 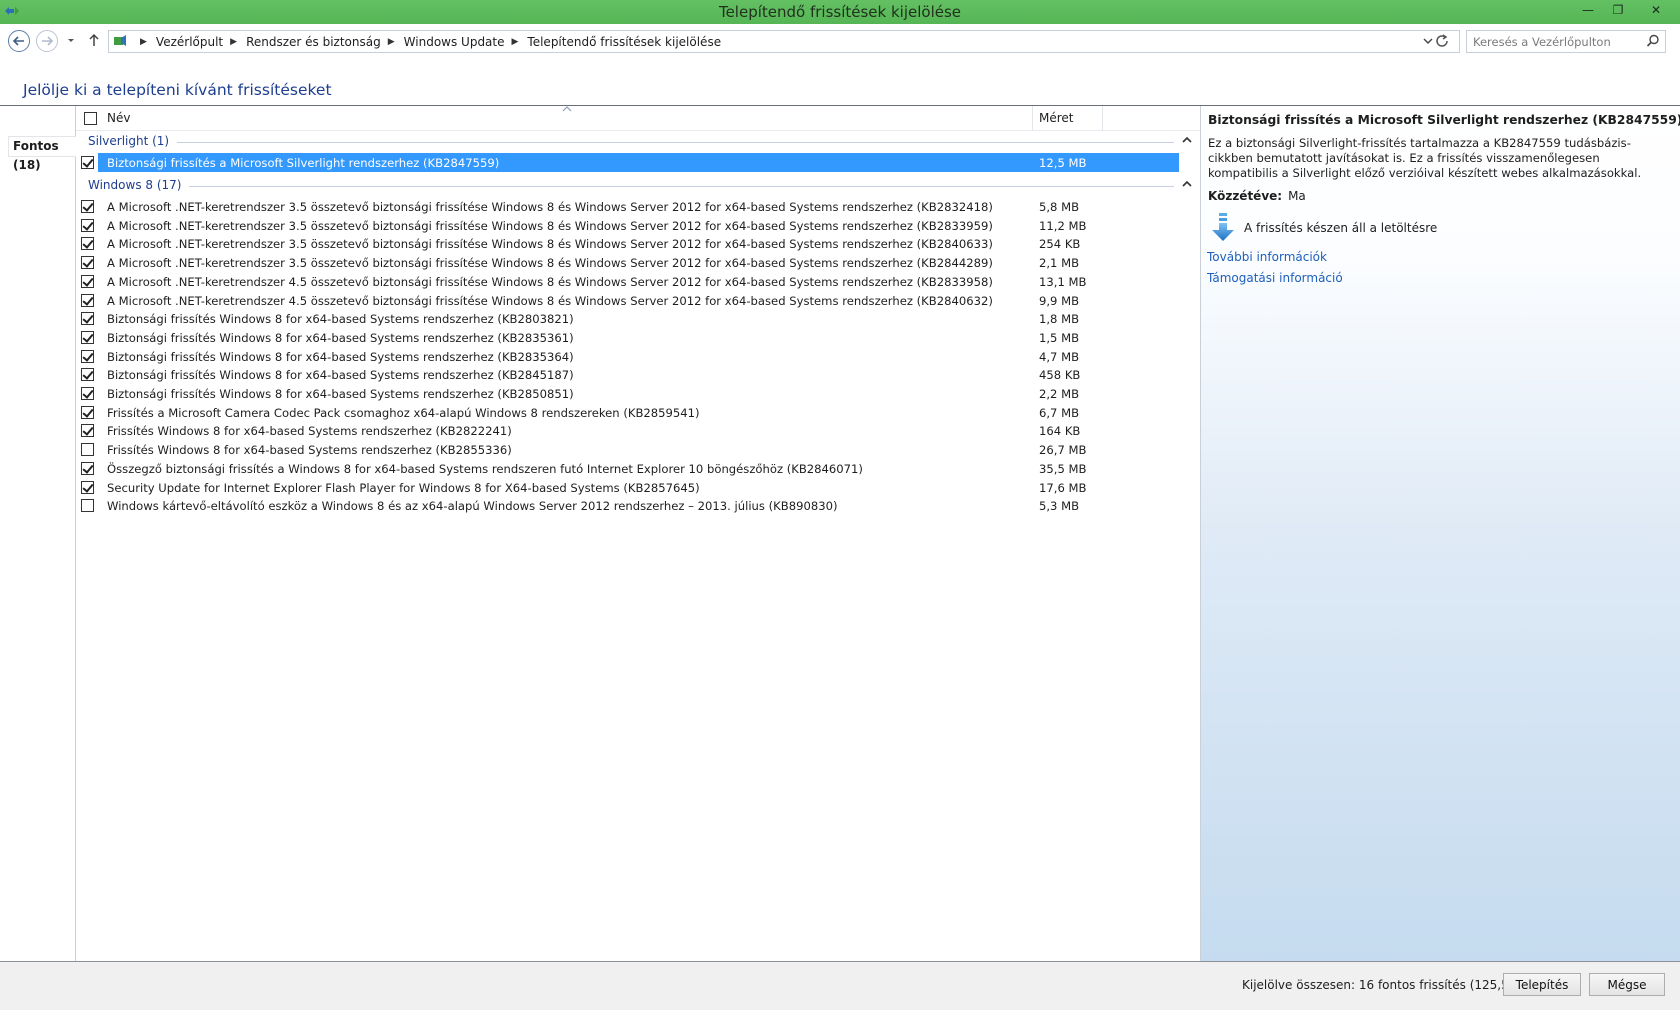 I want to click on published-label: Közzétéve:, so click(x=1245, y=196).